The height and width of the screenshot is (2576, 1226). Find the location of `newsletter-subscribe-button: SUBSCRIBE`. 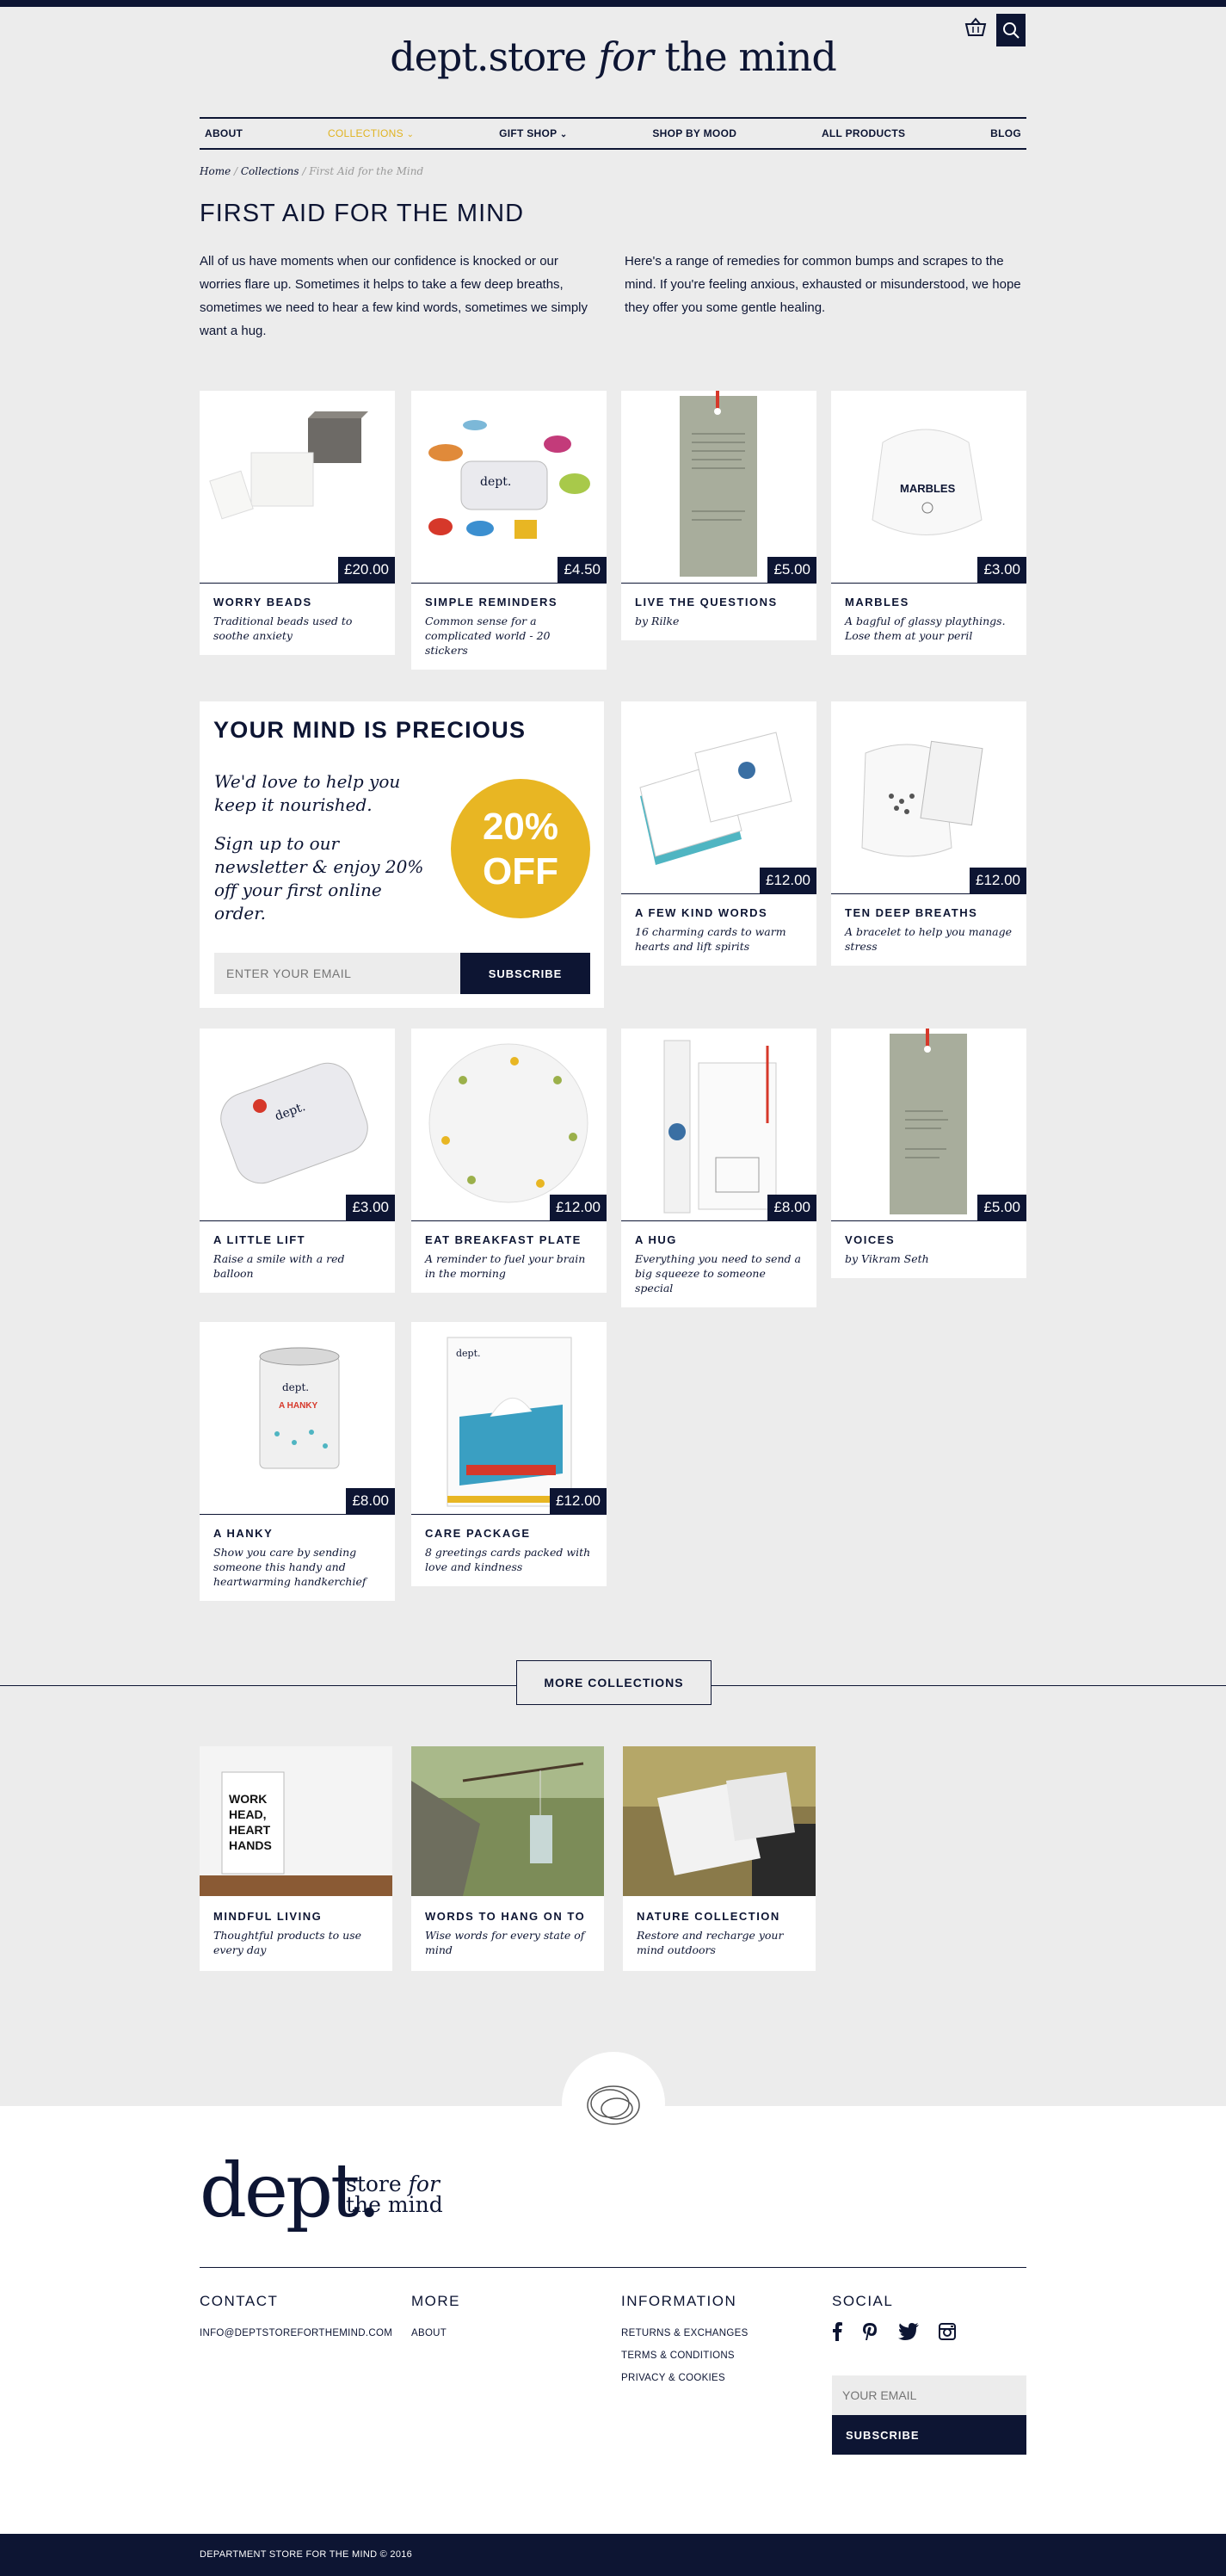

newsletter-subscribe-button: SUBSCRIBE is located at coordinates (525, 973).